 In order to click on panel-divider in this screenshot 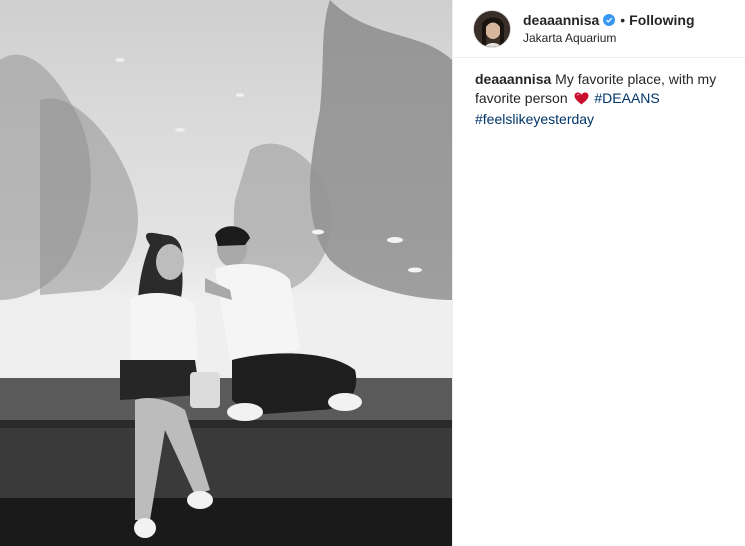, I will do `click(452, 273)`.